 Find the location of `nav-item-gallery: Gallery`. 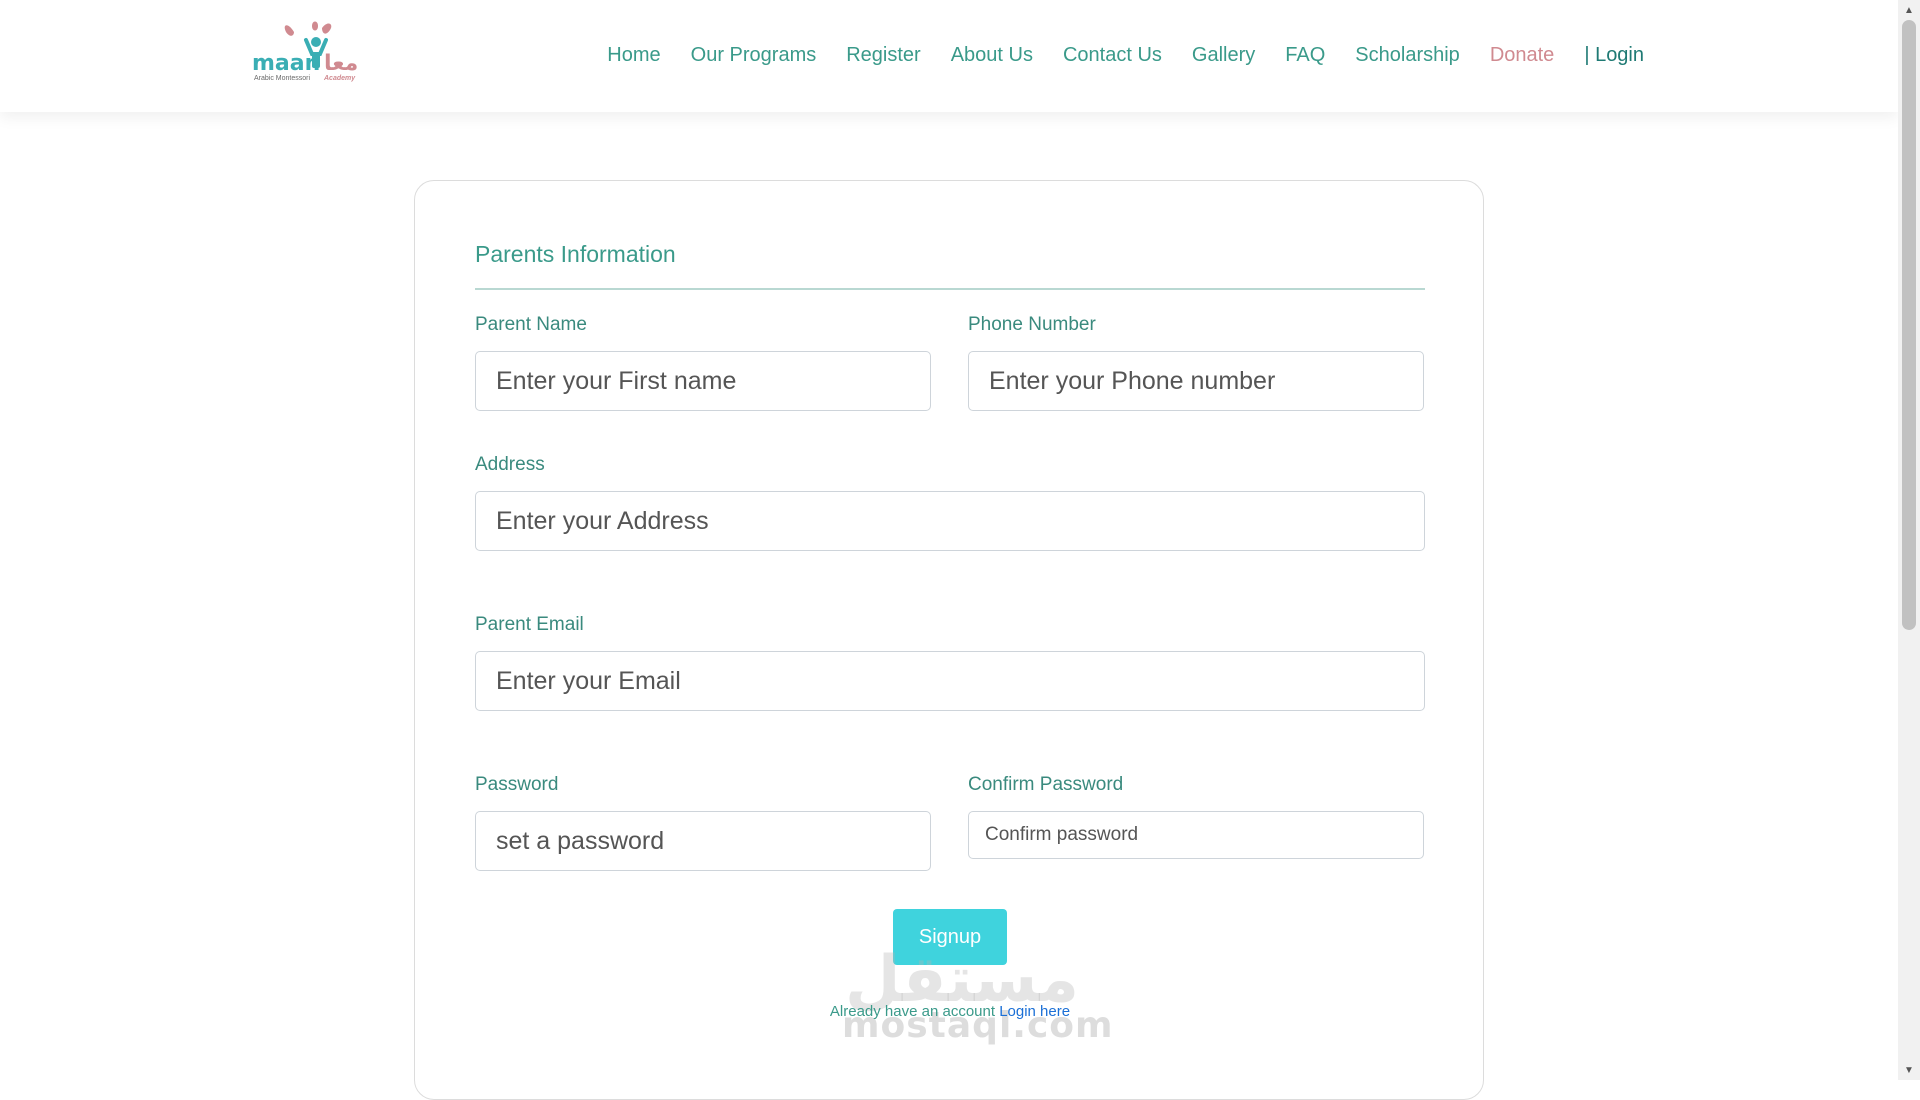

nav-item-gallery: Gallery is located at coordinates (1223, 55).